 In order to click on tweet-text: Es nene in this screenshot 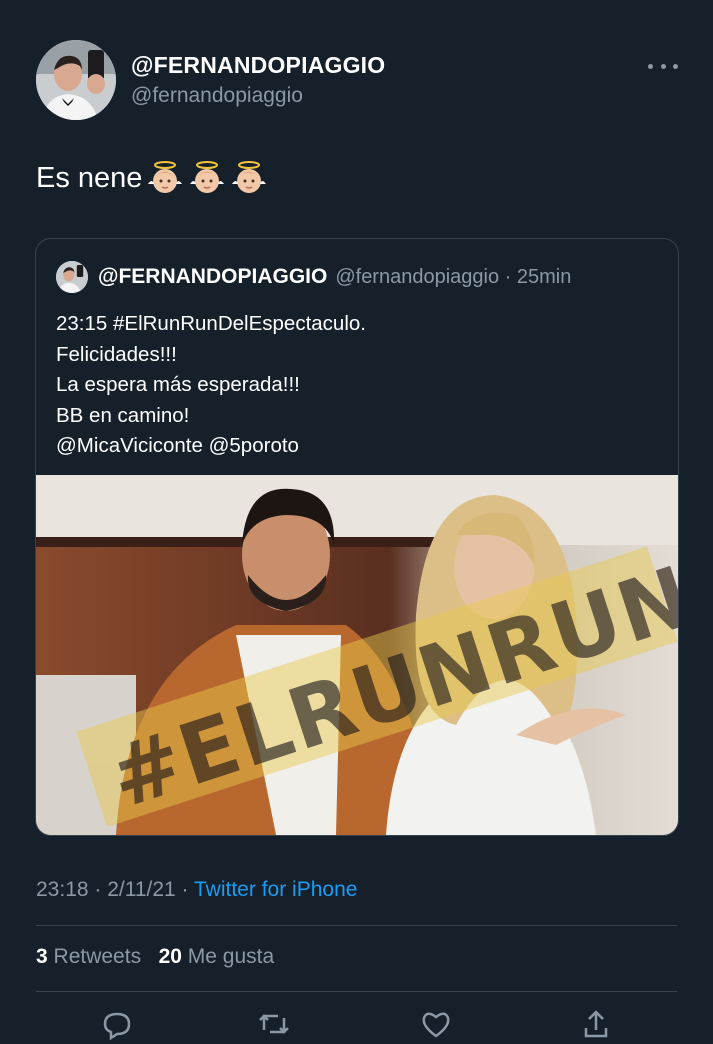, I will do `click(152, 178)`.